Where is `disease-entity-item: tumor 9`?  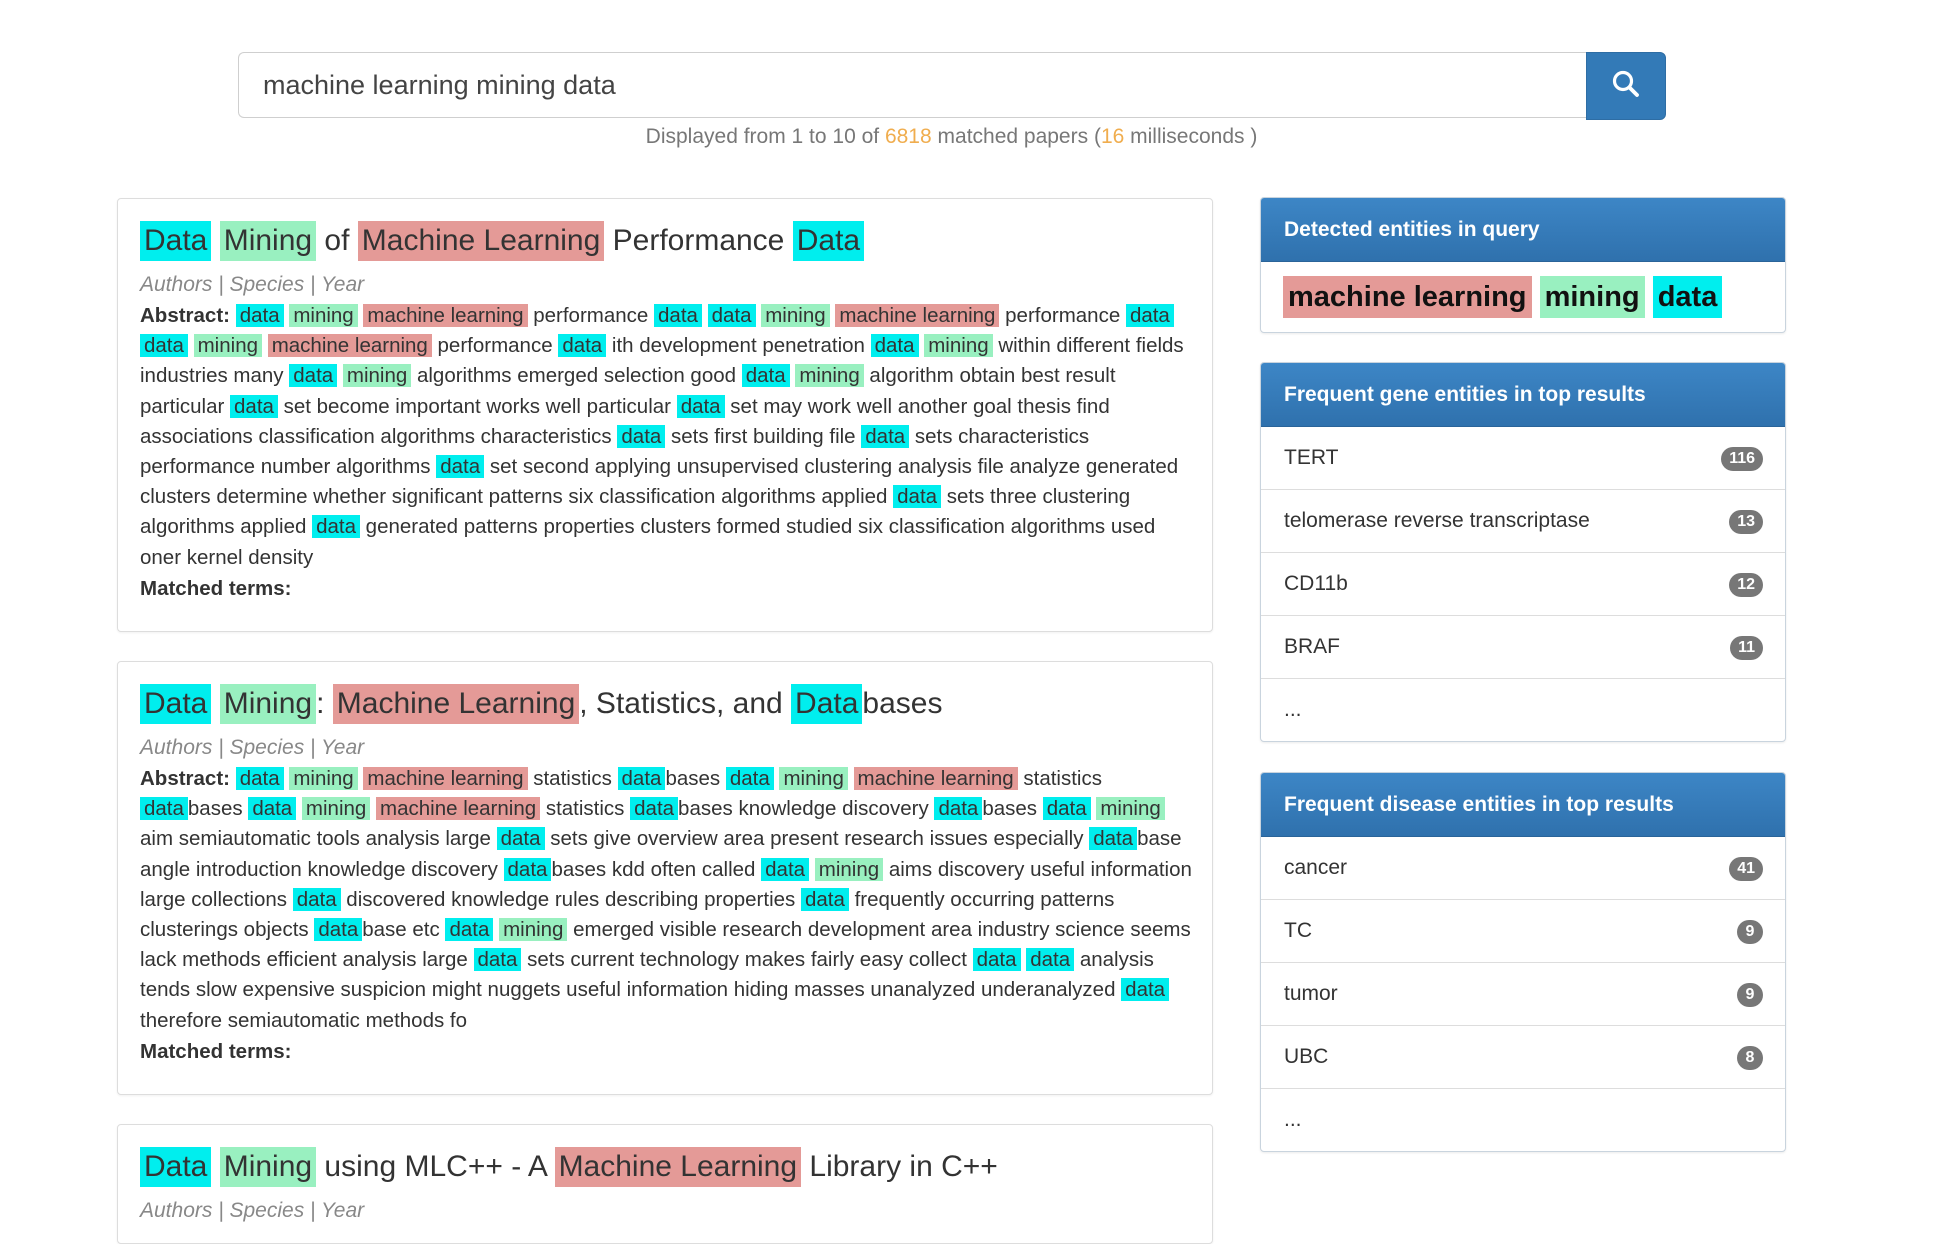 disease-entity-item: tumor 9 is located at coordinates (1523, 994).